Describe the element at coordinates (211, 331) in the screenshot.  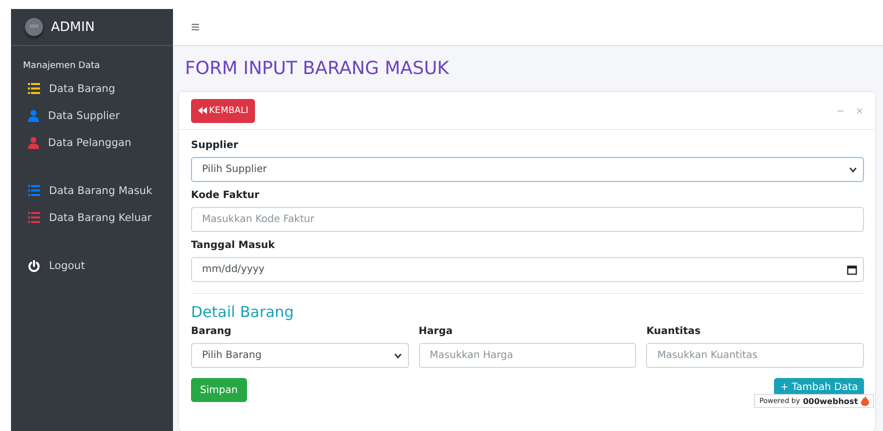
I see `field-label: Barang` at that location.